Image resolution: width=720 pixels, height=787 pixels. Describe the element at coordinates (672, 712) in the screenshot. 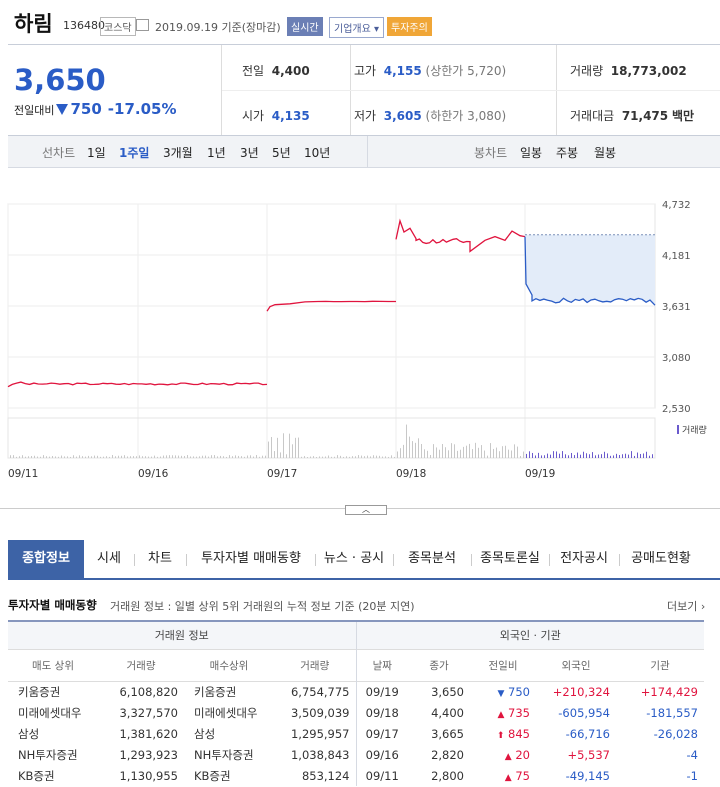

I see `row-inst: -181,557` at that location.